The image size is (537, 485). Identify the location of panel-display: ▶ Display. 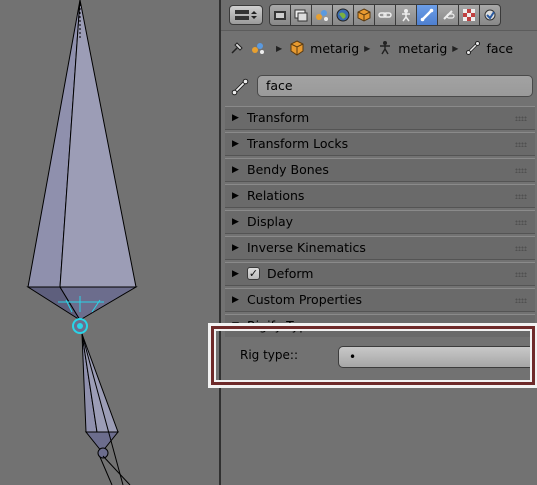
(380, 222).